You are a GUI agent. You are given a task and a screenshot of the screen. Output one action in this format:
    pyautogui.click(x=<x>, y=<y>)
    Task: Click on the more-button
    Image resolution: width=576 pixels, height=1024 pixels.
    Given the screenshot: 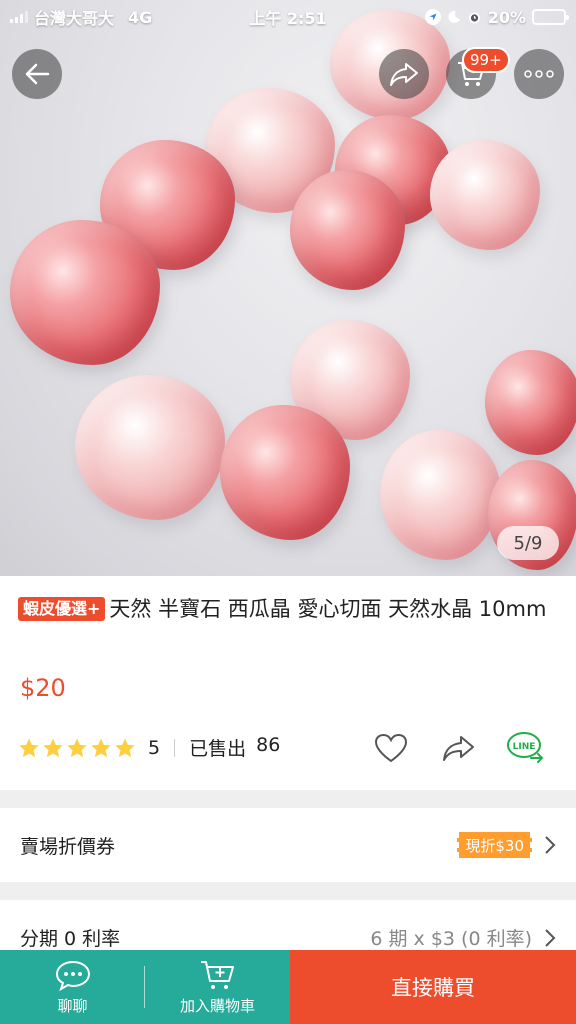 What is the action you would take?
    pyautogui.click(x=539, y=74)
    